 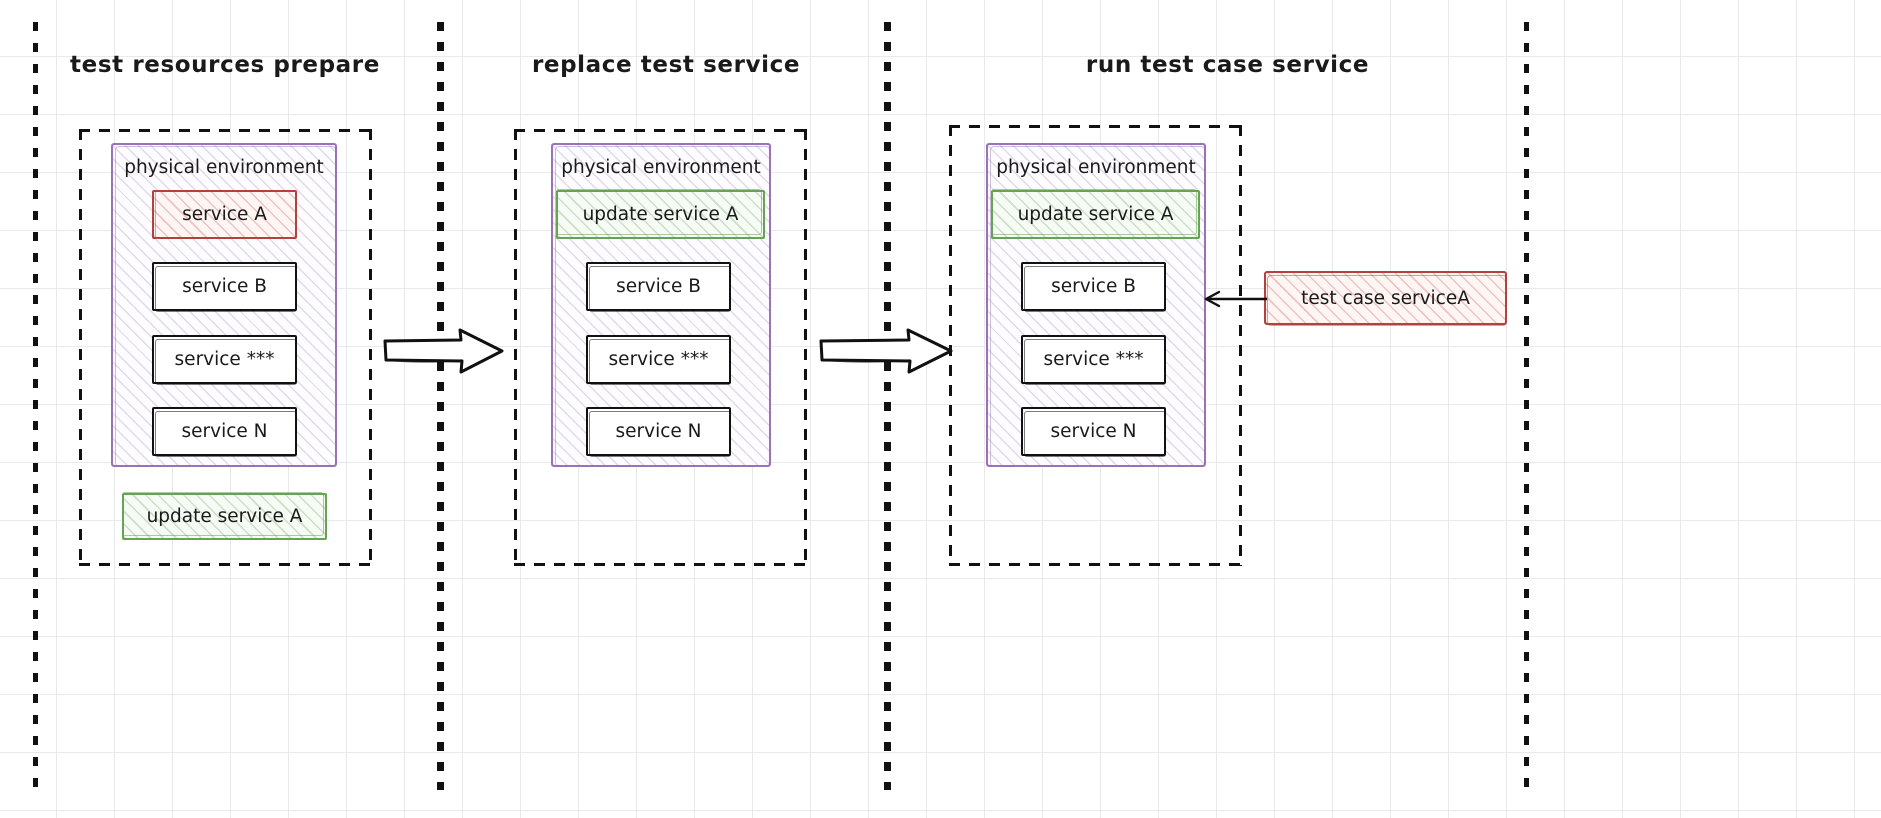 What do you see at coordinates (224, 287) in the screenshot?
I see `stage-1-service-b: service B` at bounding box center [224, 287].